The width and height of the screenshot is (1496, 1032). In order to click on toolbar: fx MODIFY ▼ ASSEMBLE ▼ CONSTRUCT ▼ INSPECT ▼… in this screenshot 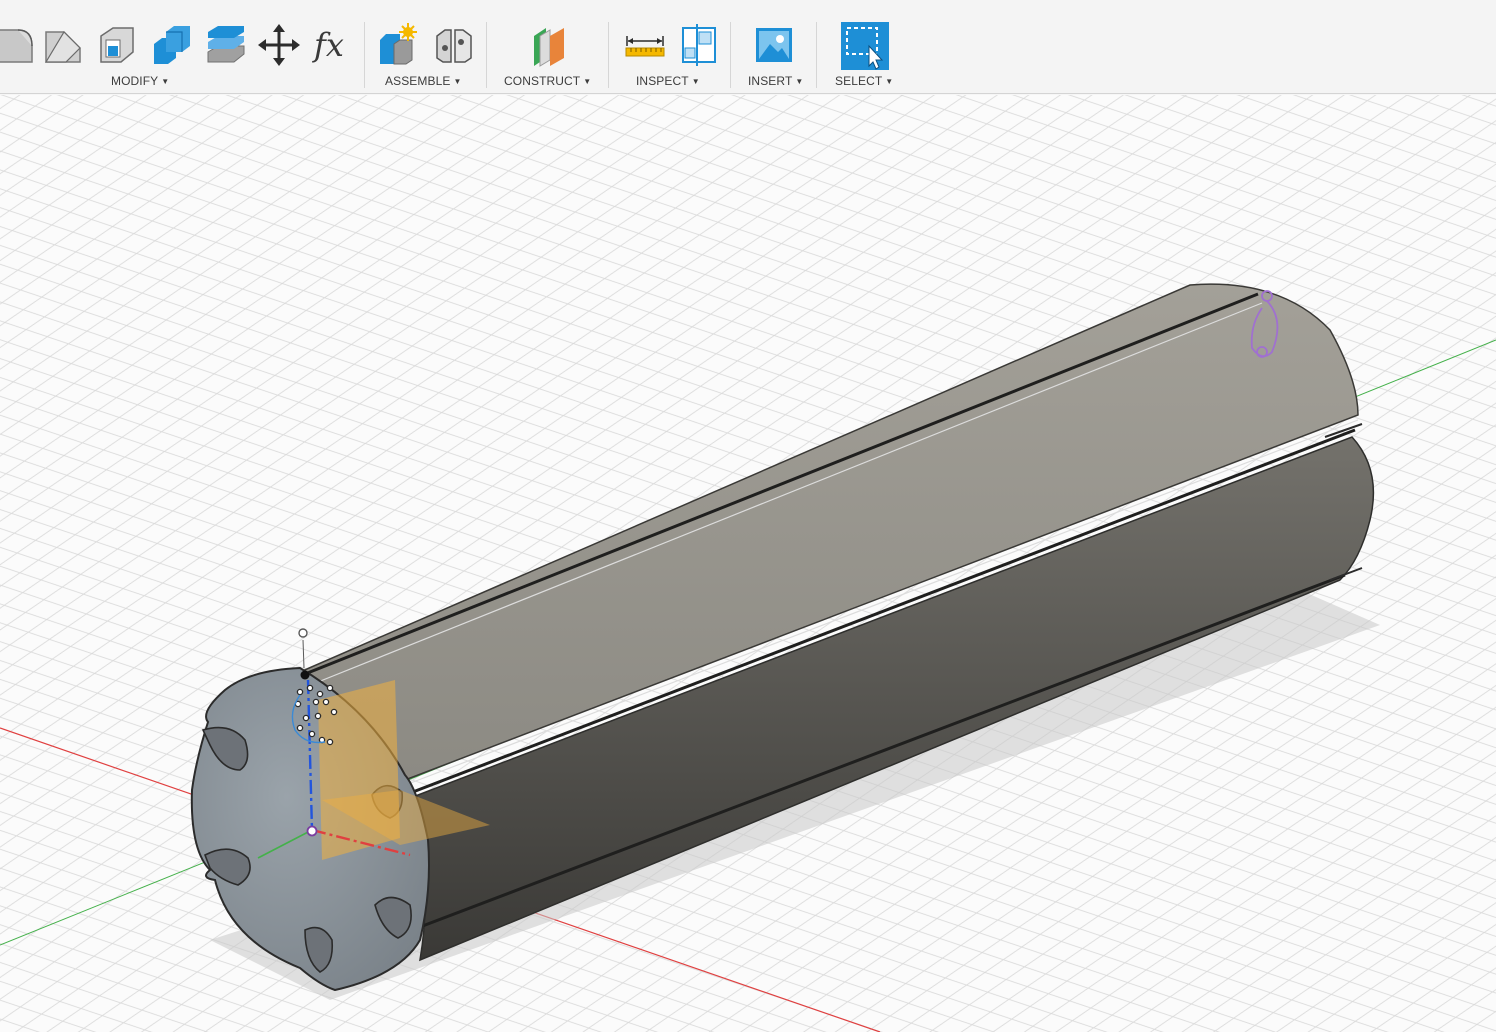, I will do `click(748, 47)`.